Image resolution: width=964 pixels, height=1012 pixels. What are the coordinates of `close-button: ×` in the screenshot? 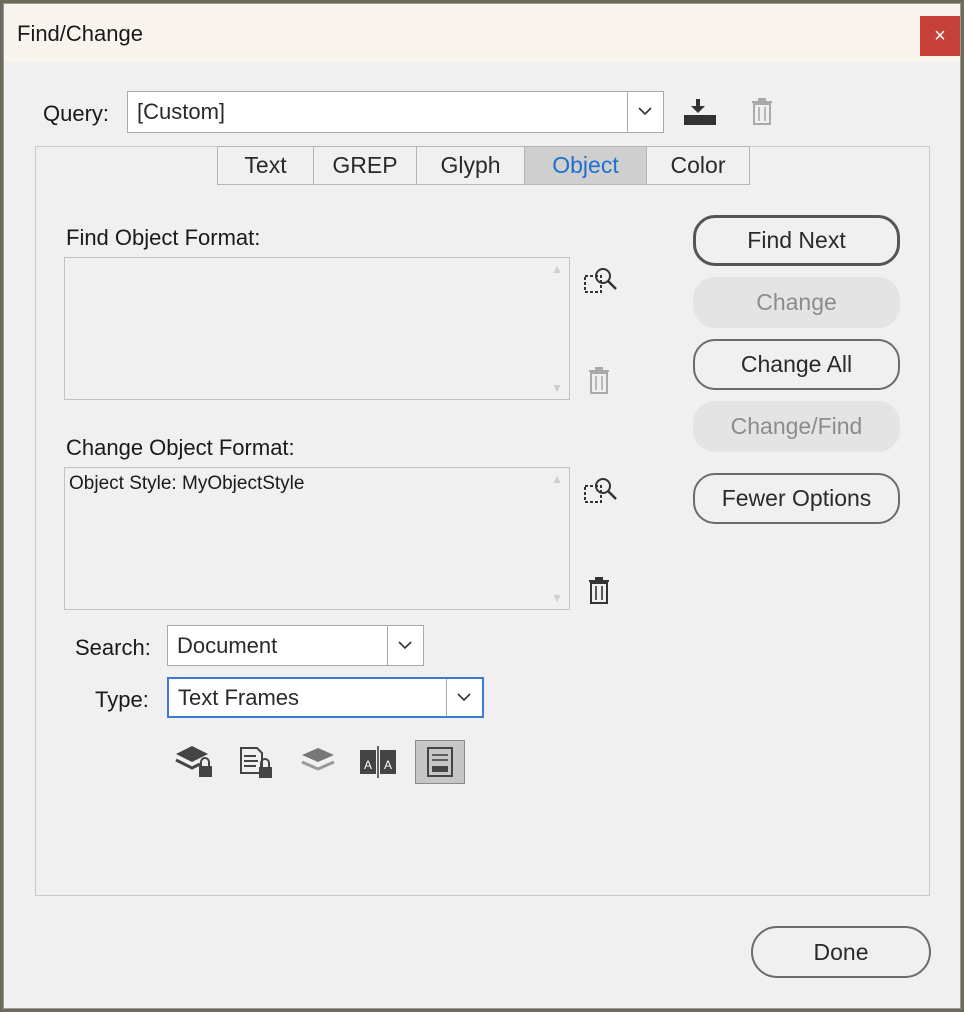 It's located at (940, 36).